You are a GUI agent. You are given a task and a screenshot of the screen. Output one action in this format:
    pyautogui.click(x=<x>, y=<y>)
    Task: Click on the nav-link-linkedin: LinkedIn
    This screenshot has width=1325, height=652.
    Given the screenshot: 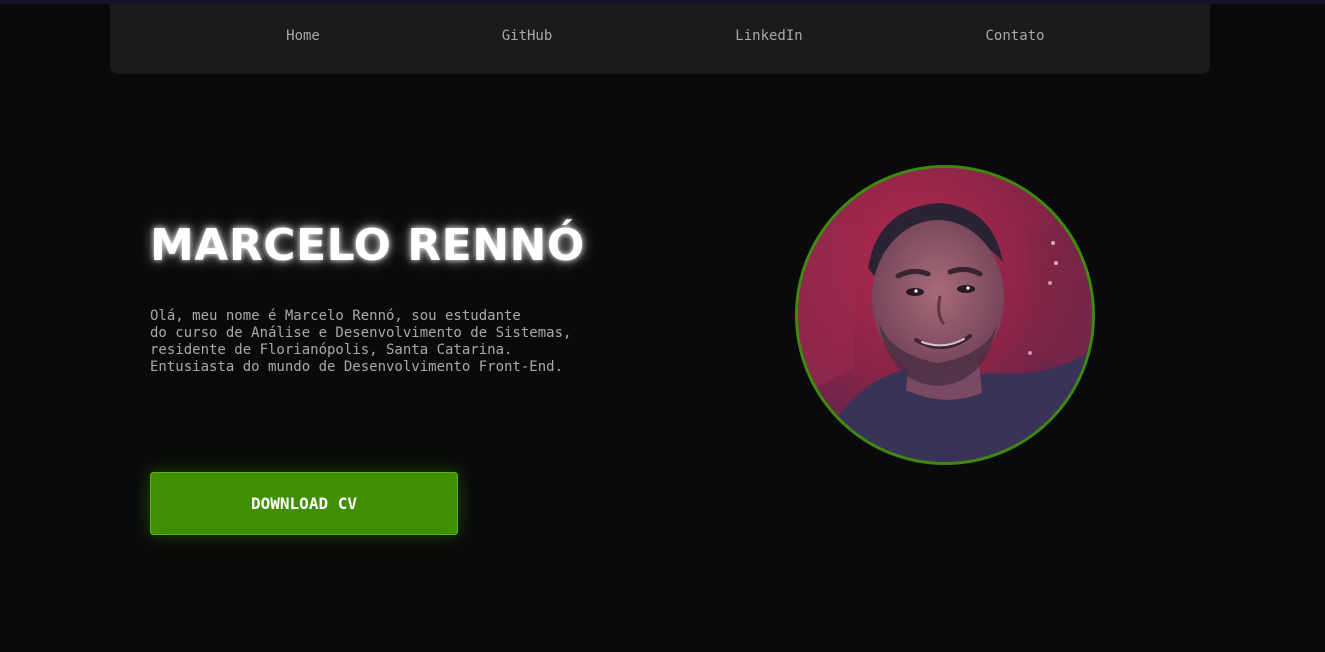 What is the action you would take?
    pyautogui.click(x=768, y=36)
    